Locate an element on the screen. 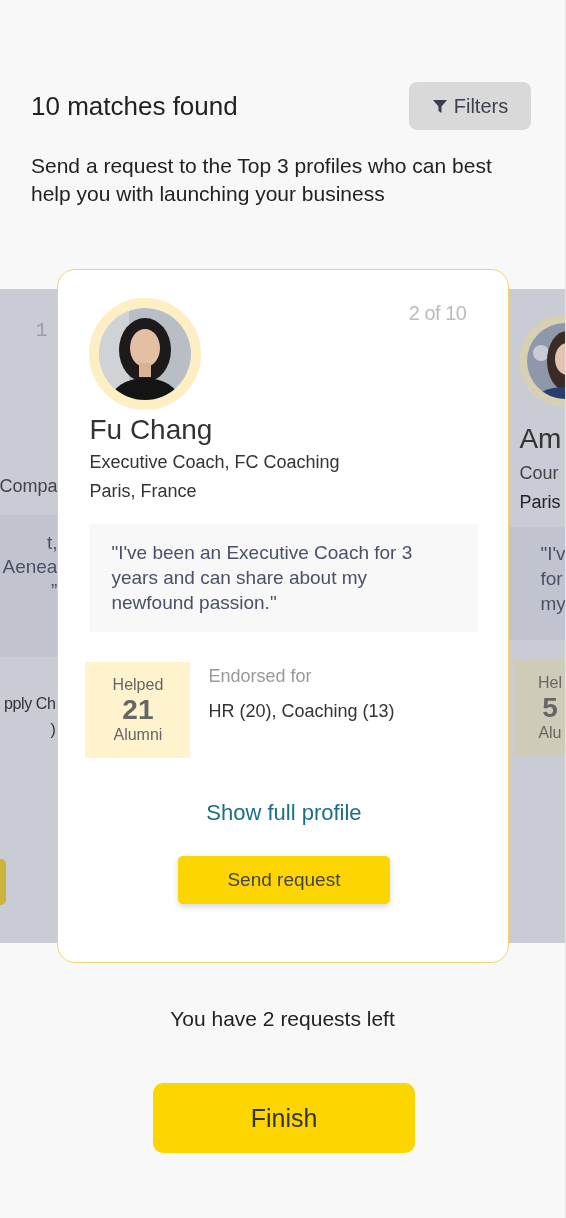 This screenshot has width=566, height=1218. filter-icon is located at coordinates (439, 106).